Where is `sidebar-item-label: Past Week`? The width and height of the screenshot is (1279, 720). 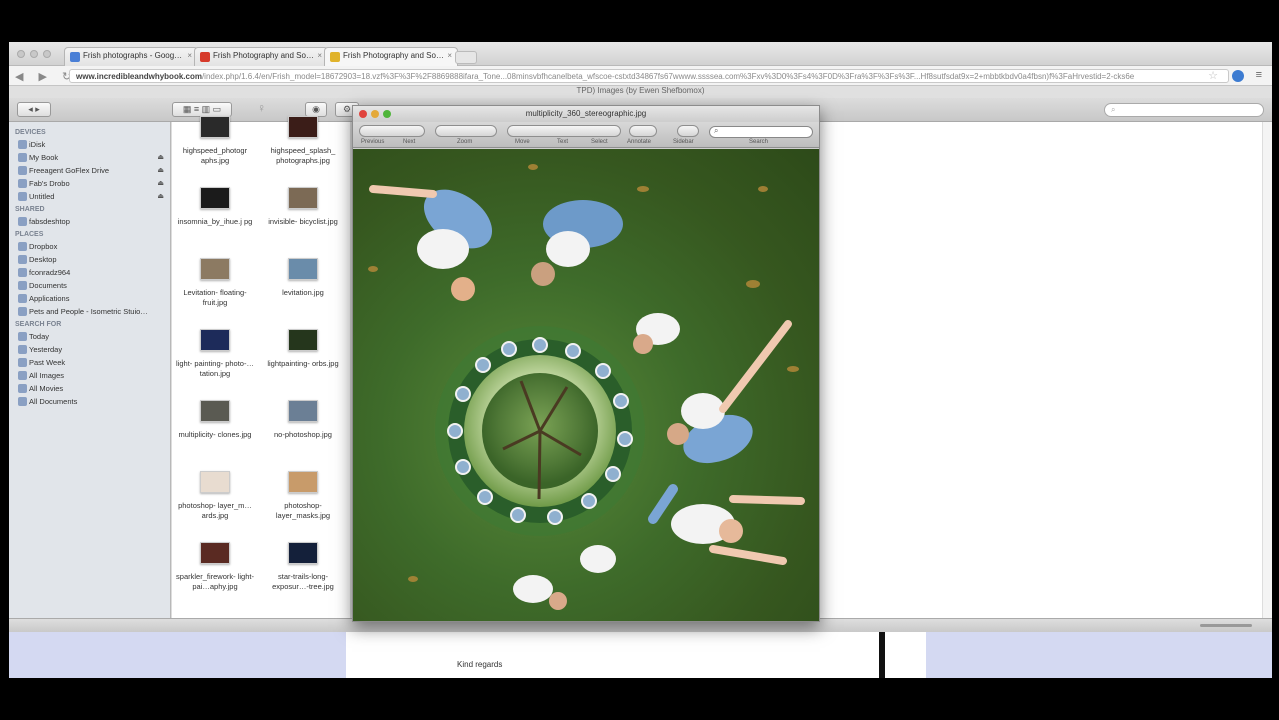
sidebar-item-label: Past Week is located at coordinates (47, 362).